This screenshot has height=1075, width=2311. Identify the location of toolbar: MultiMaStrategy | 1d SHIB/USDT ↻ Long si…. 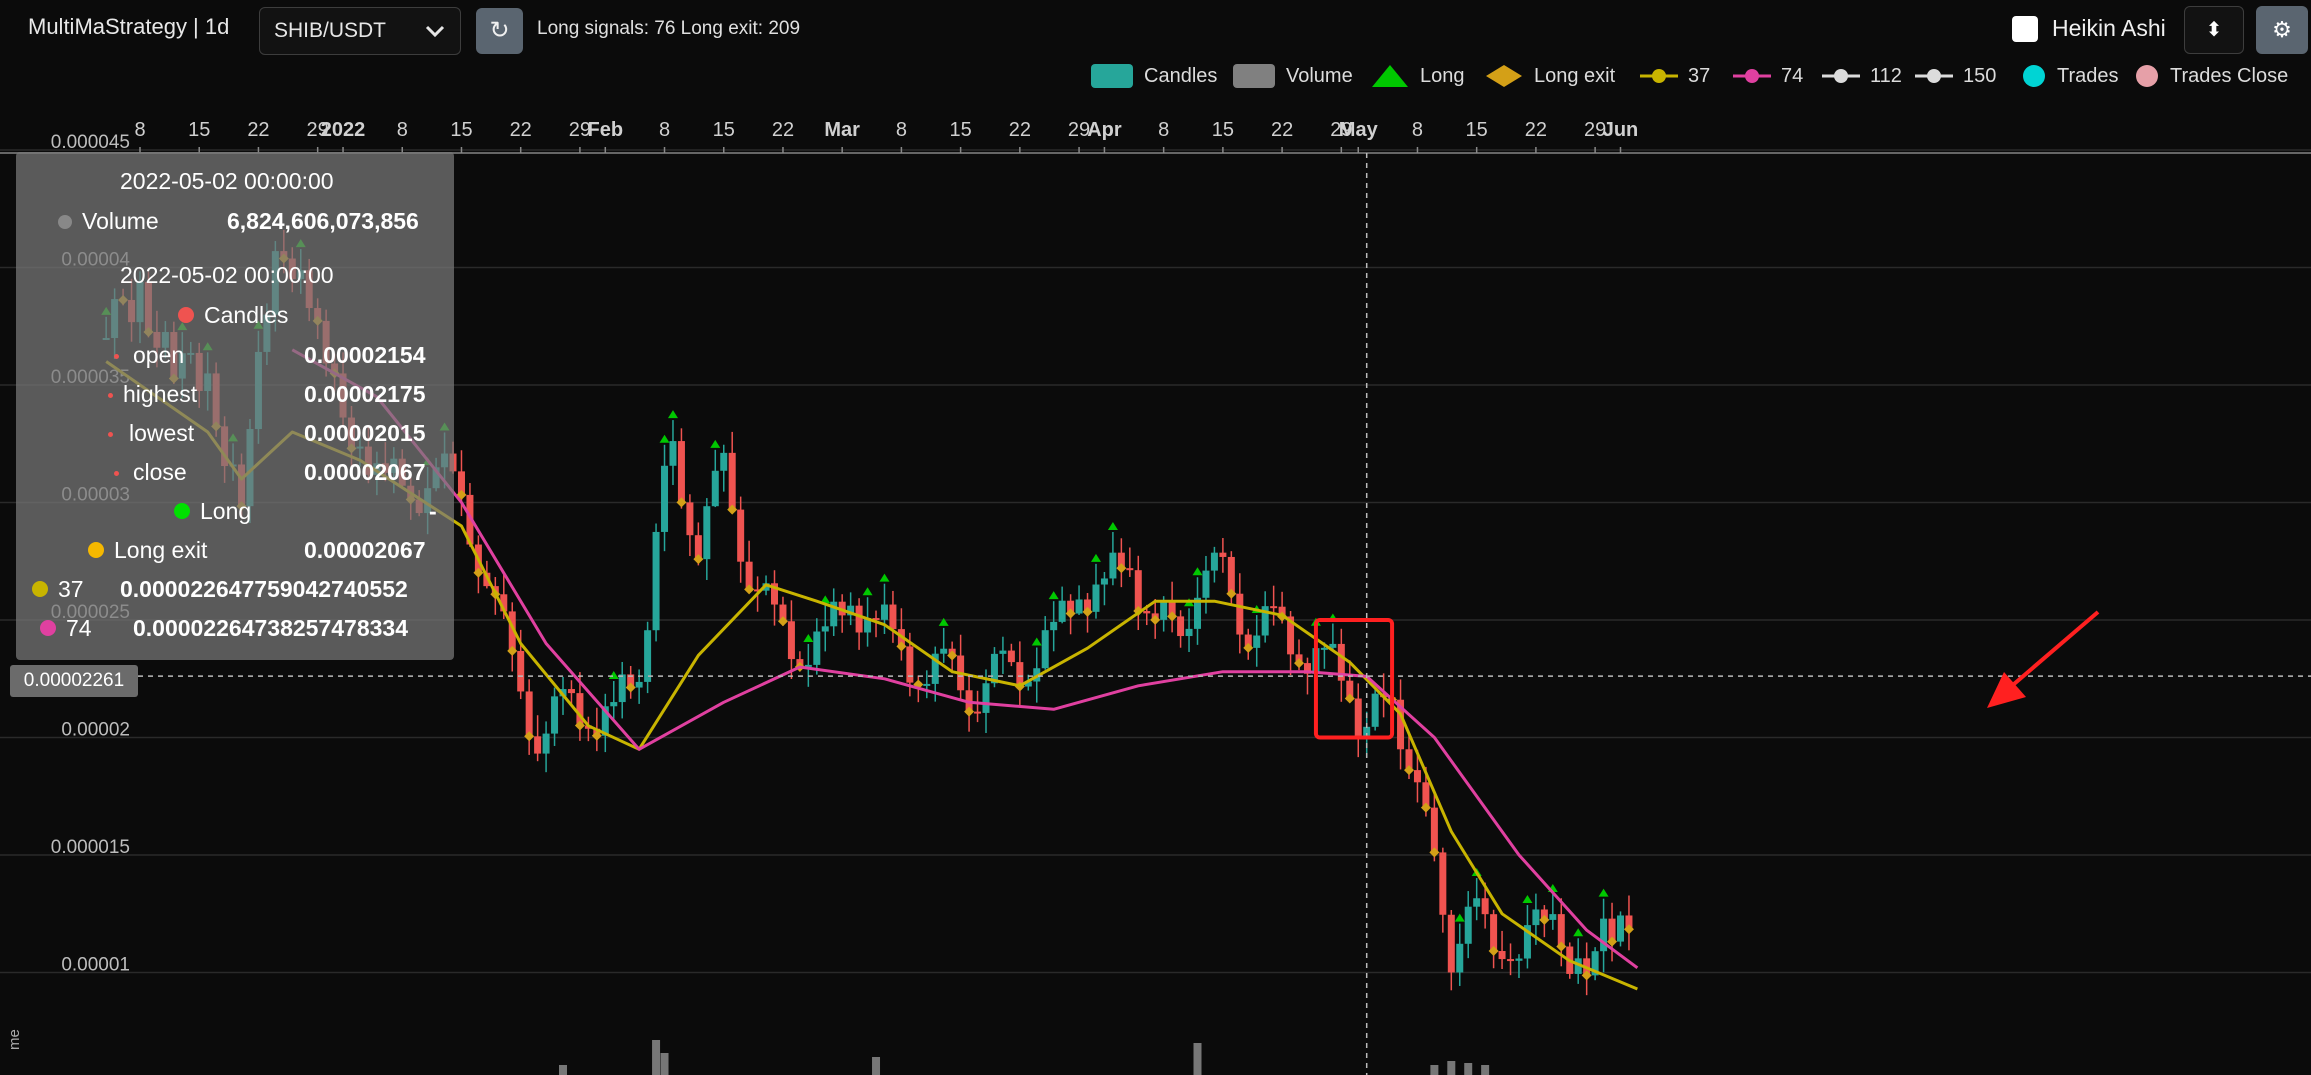
(1155, 30).